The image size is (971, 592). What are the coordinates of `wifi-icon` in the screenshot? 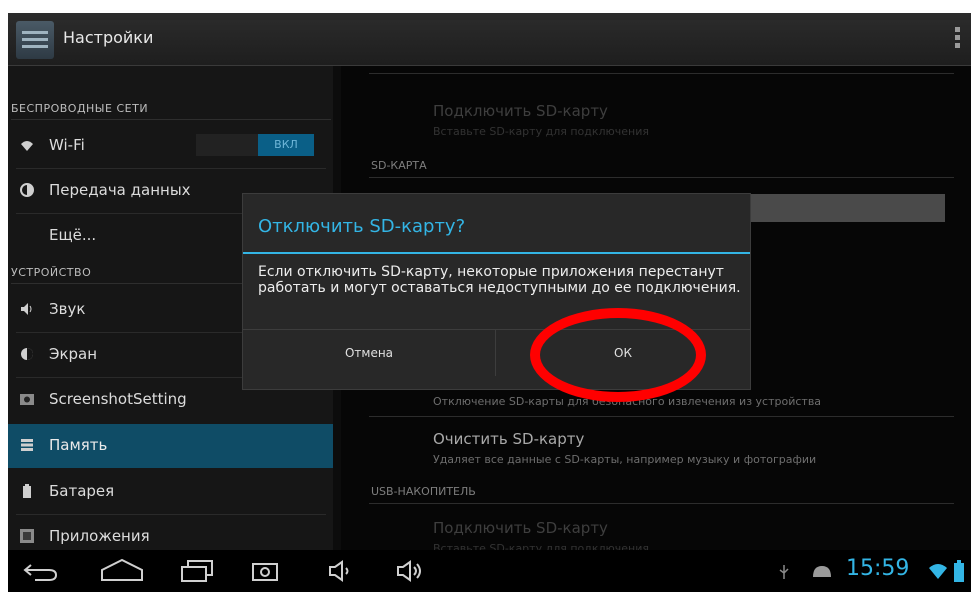 It's located at (27, 146).